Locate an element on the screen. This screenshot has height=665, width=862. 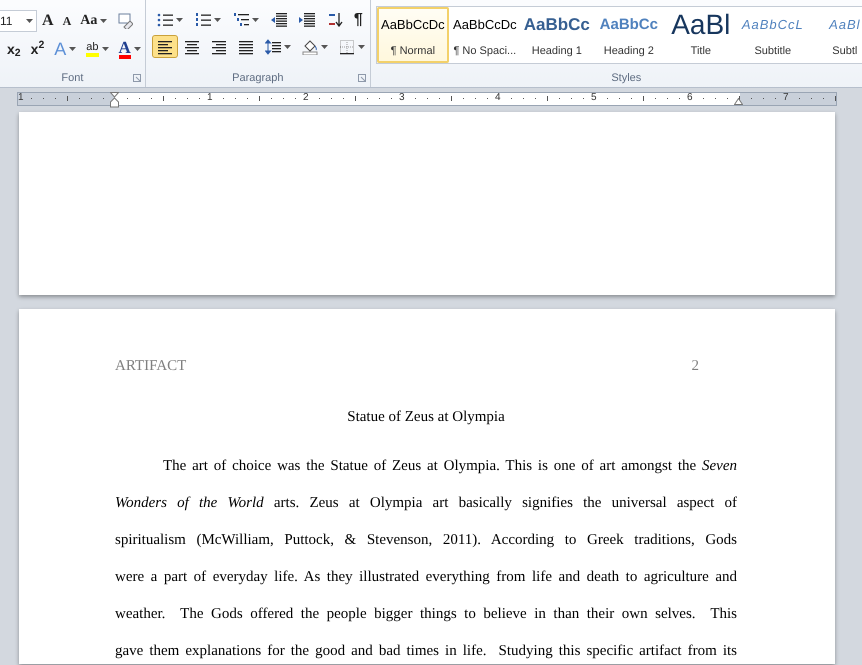
ruler-number: 4 is located at coordinates (498, 98).